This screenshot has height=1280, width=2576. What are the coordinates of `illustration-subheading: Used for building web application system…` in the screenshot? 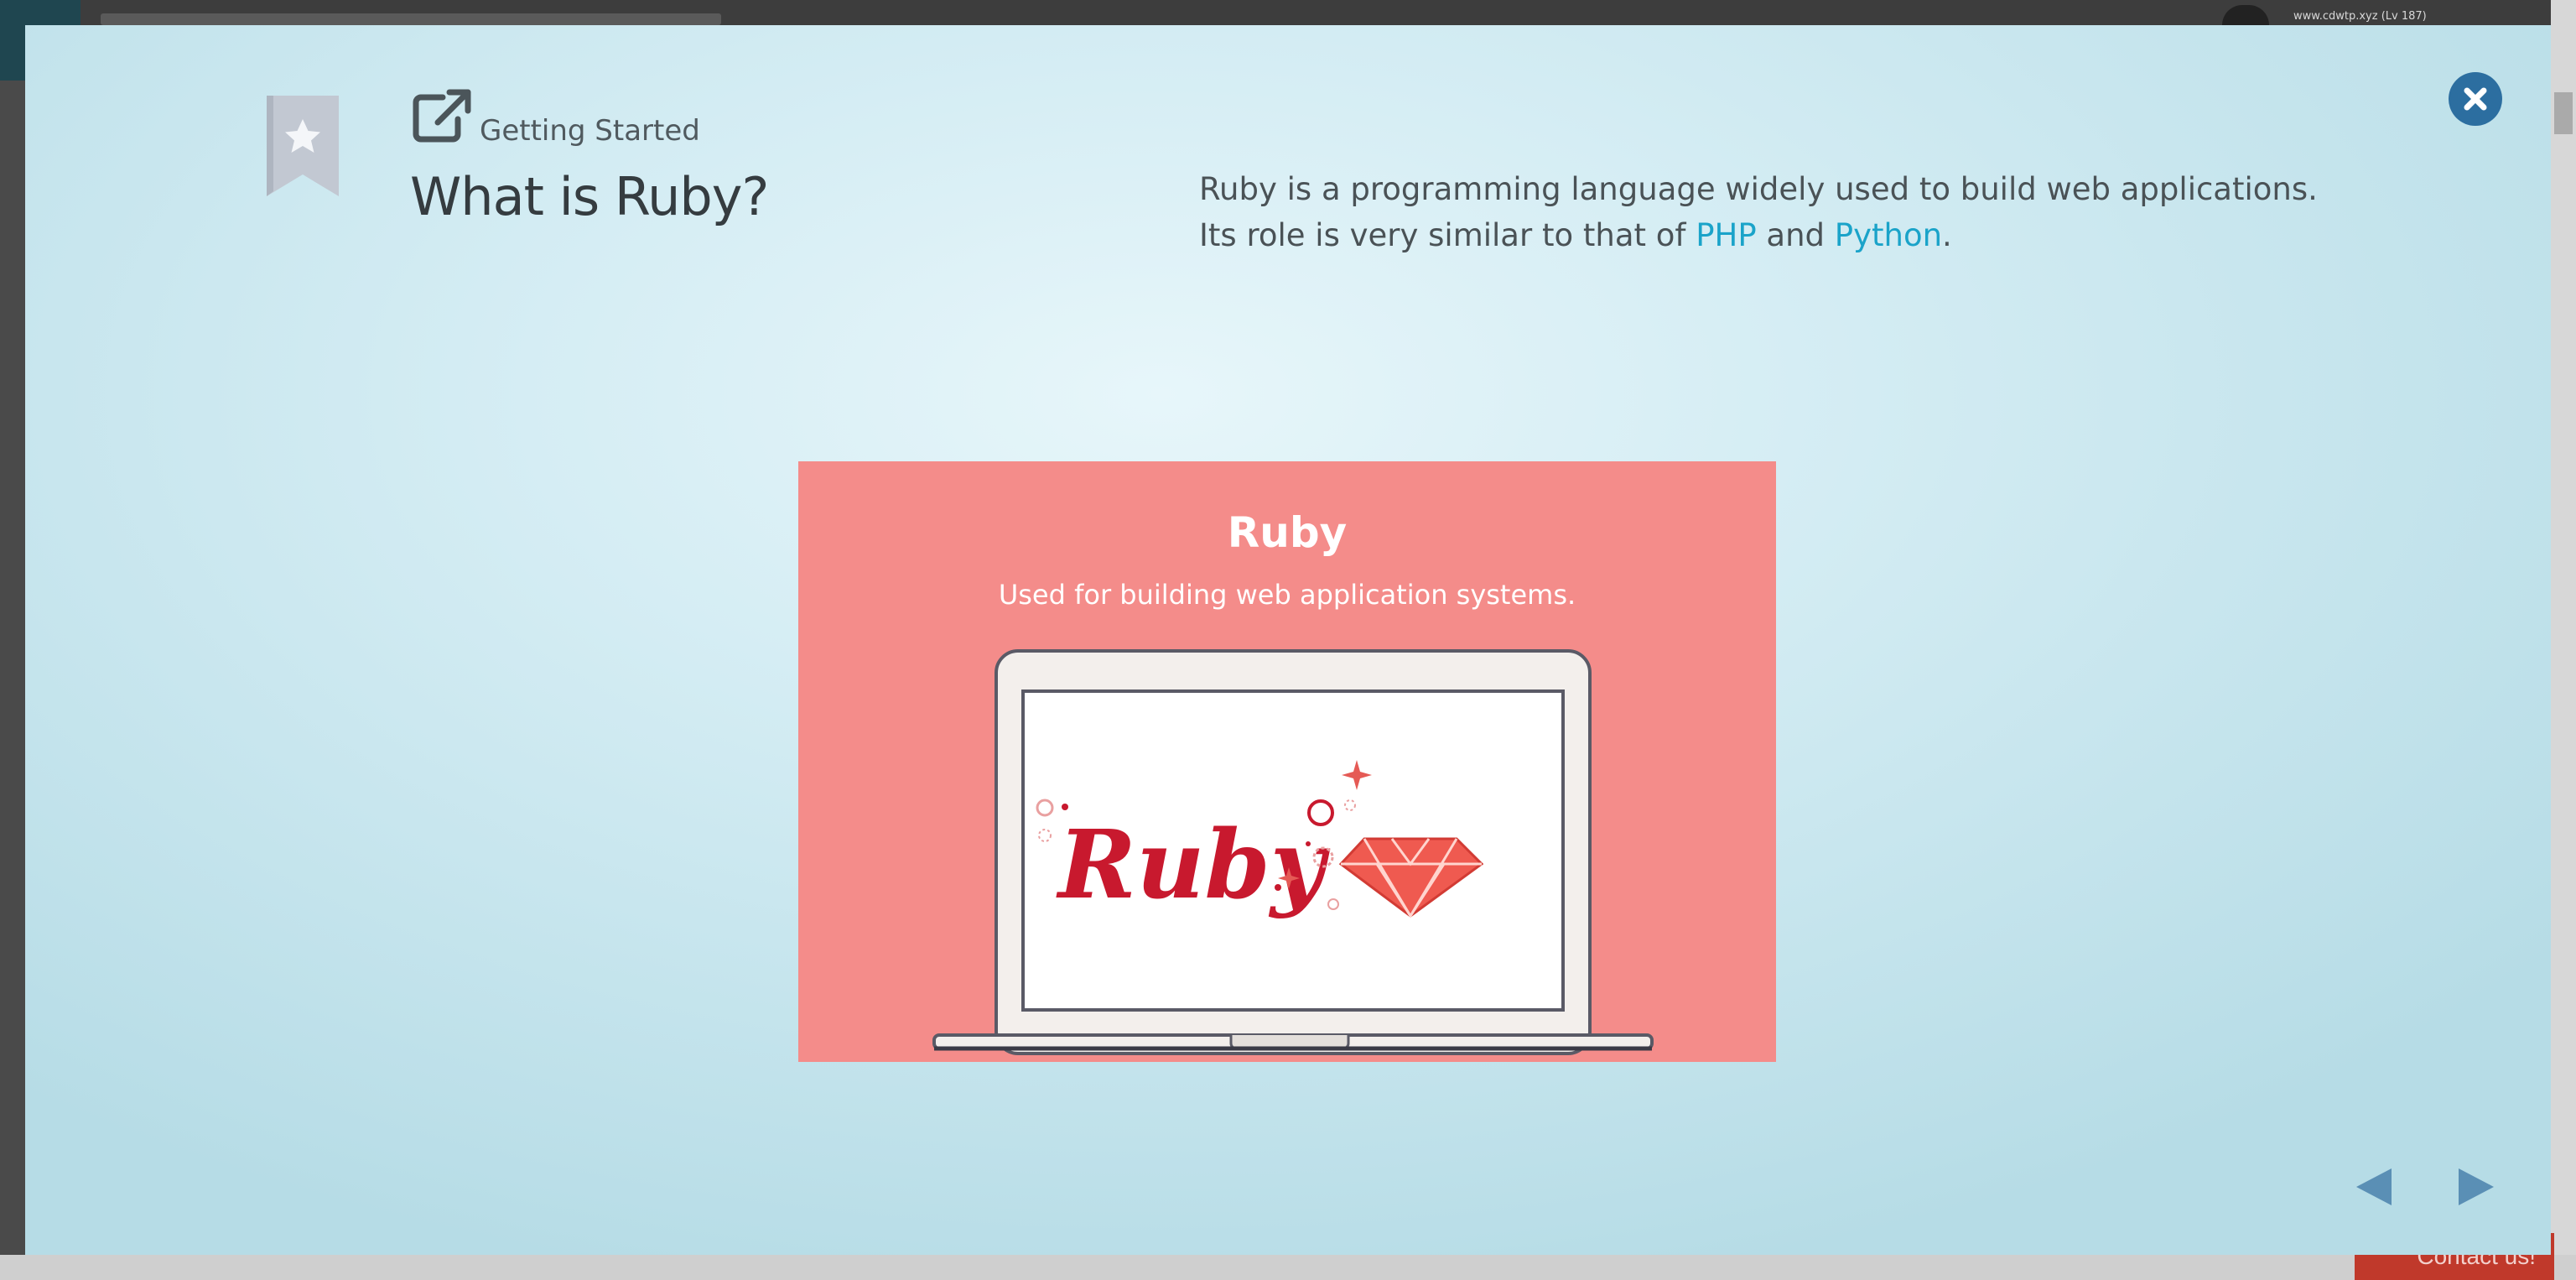 It's located at (1287, 595).